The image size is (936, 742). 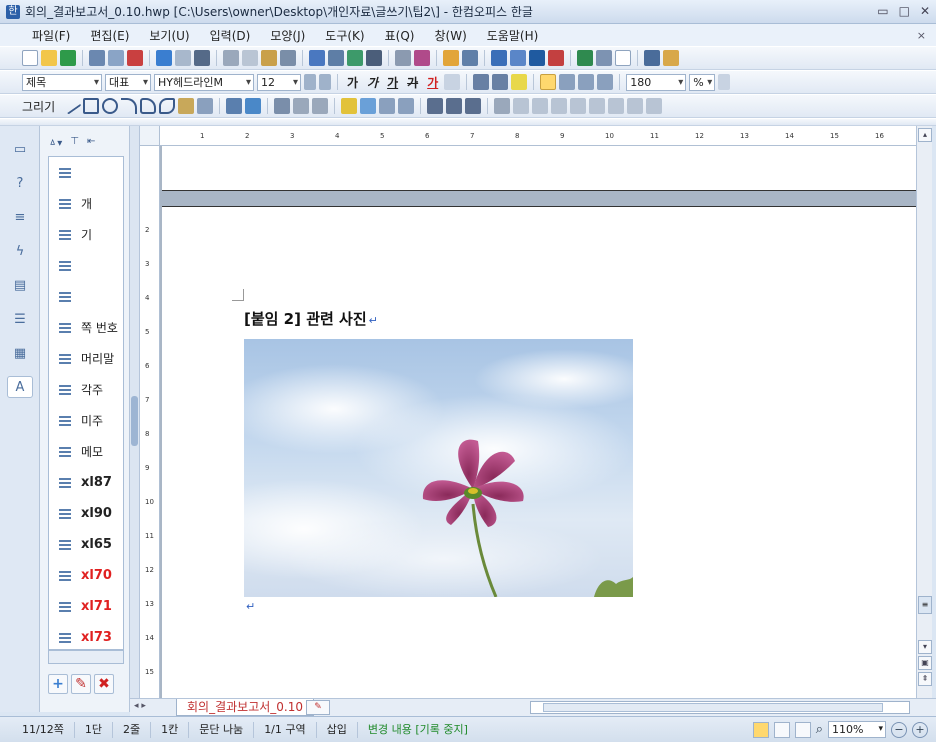 What do you see at coordinates (597, 106) in the screenshot?
I see `shadow-icon` at bounding box center [597, 106].